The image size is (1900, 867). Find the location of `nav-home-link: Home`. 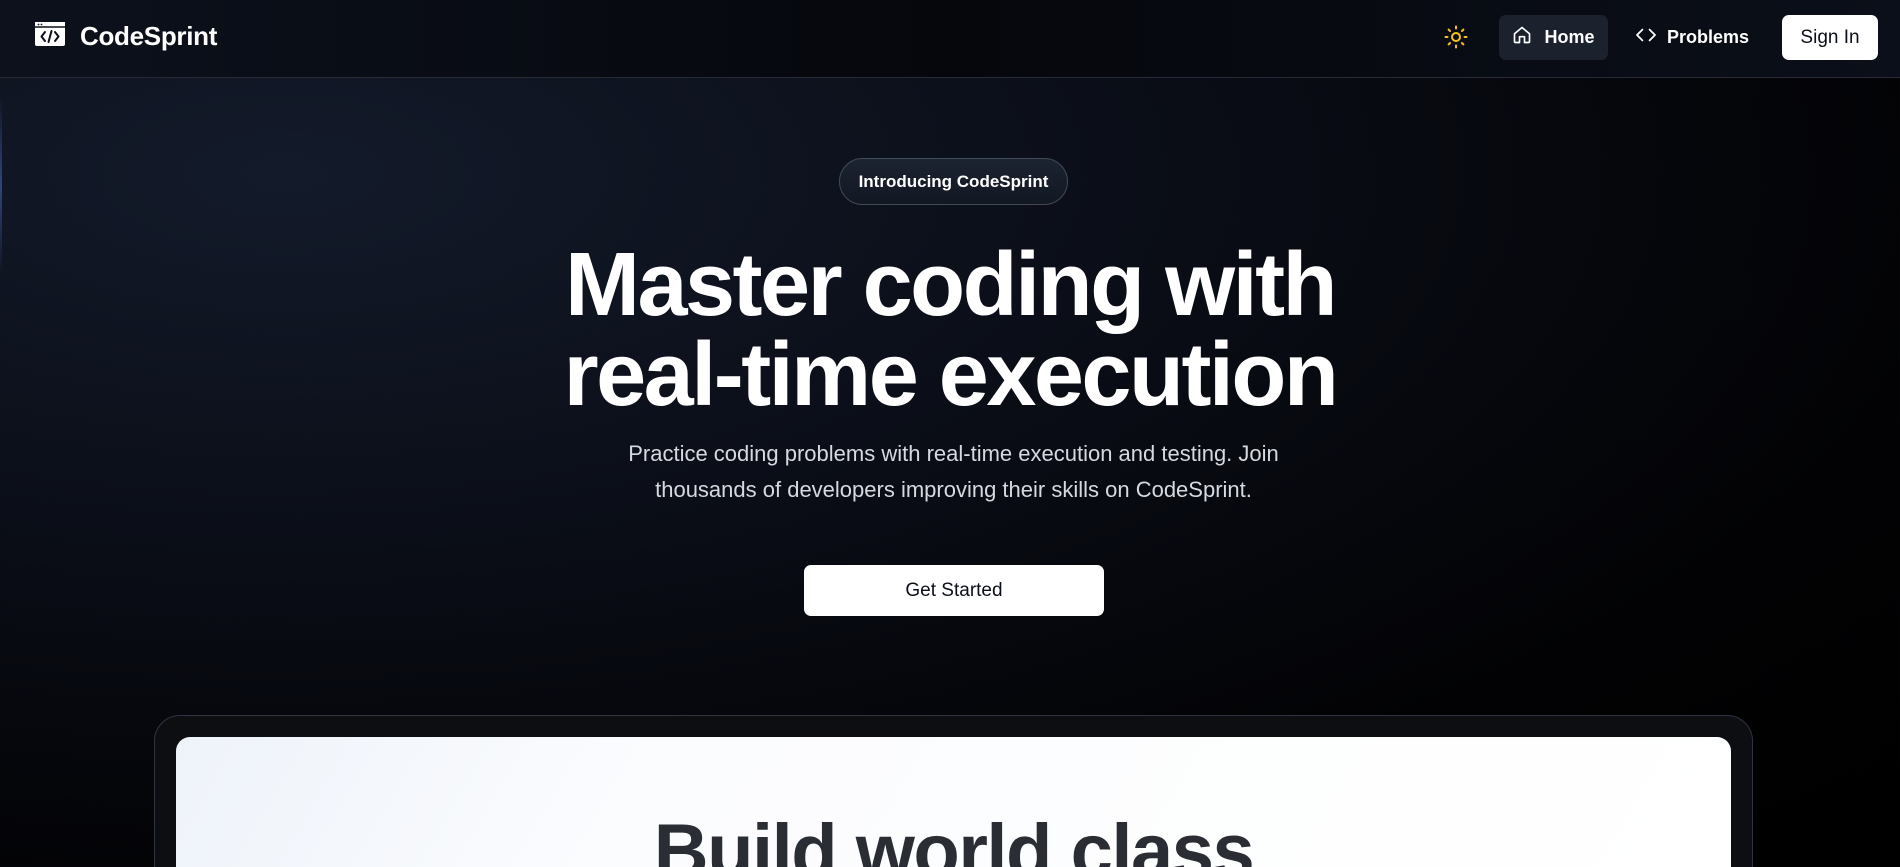

nav-home-link: Home is located at coordinates (1553, 37).